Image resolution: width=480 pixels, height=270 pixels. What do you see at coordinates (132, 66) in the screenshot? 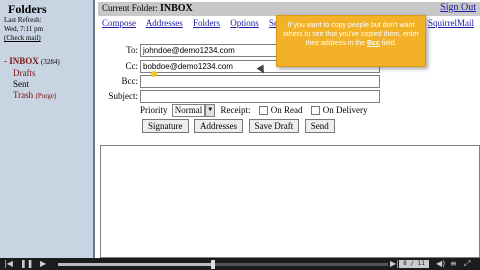
I see `cc-label: Cc:` at bounding box center [132, 66].